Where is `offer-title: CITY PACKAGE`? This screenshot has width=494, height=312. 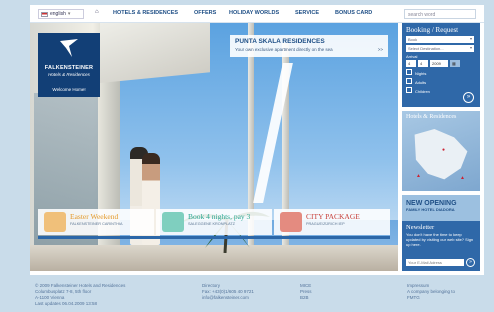
offer-title: CITY PACKAGE is located at coordinates (333, 216).